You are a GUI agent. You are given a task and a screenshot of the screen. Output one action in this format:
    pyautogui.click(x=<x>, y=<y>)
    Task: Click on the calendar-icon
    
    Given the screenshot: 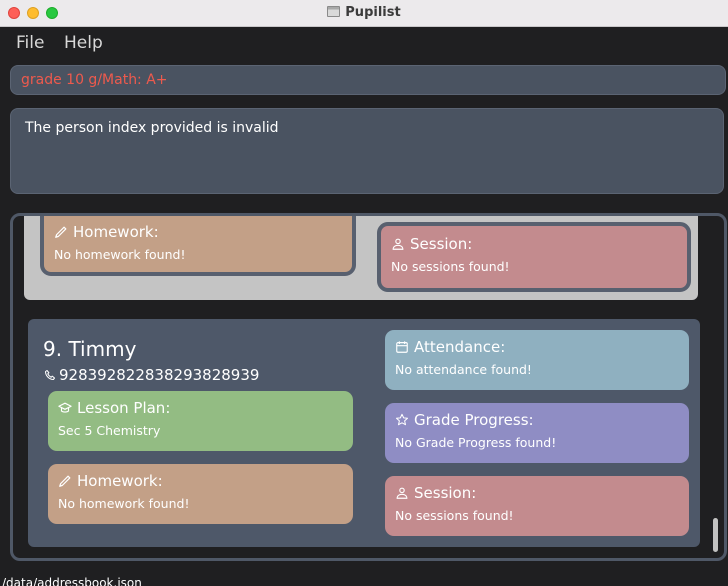 What is the action you would take?
    pyautogui.click(x=402, y=347)
    